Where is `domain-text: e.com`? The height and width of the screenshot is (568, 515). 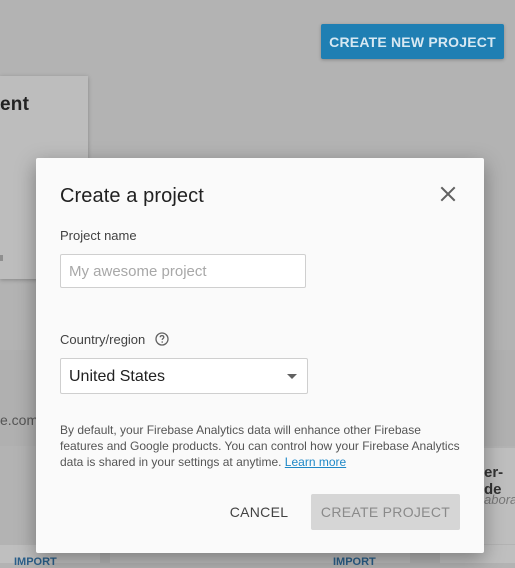
domain-text: e.com is located at coordinates (19, 420).